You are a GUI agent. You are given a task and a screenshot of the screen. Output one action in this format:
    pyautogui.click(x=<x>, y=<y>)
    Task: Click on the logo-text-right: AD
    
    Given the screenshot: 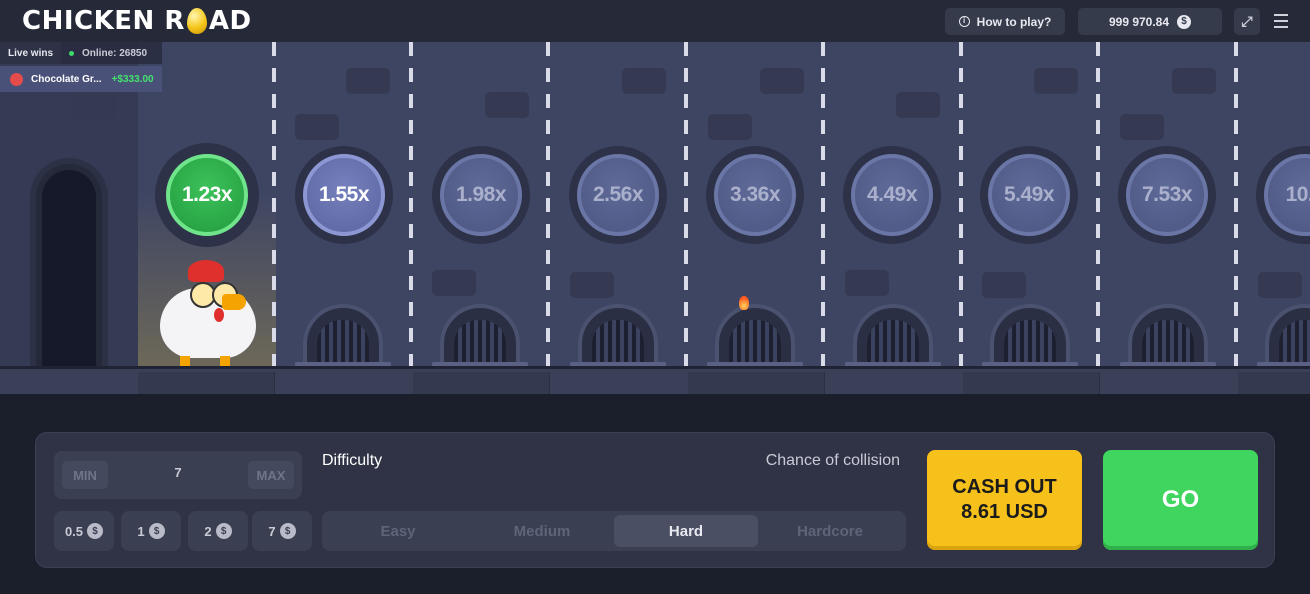 What is the action you would take?
    pyautogui.click(x=230, y=21)
    